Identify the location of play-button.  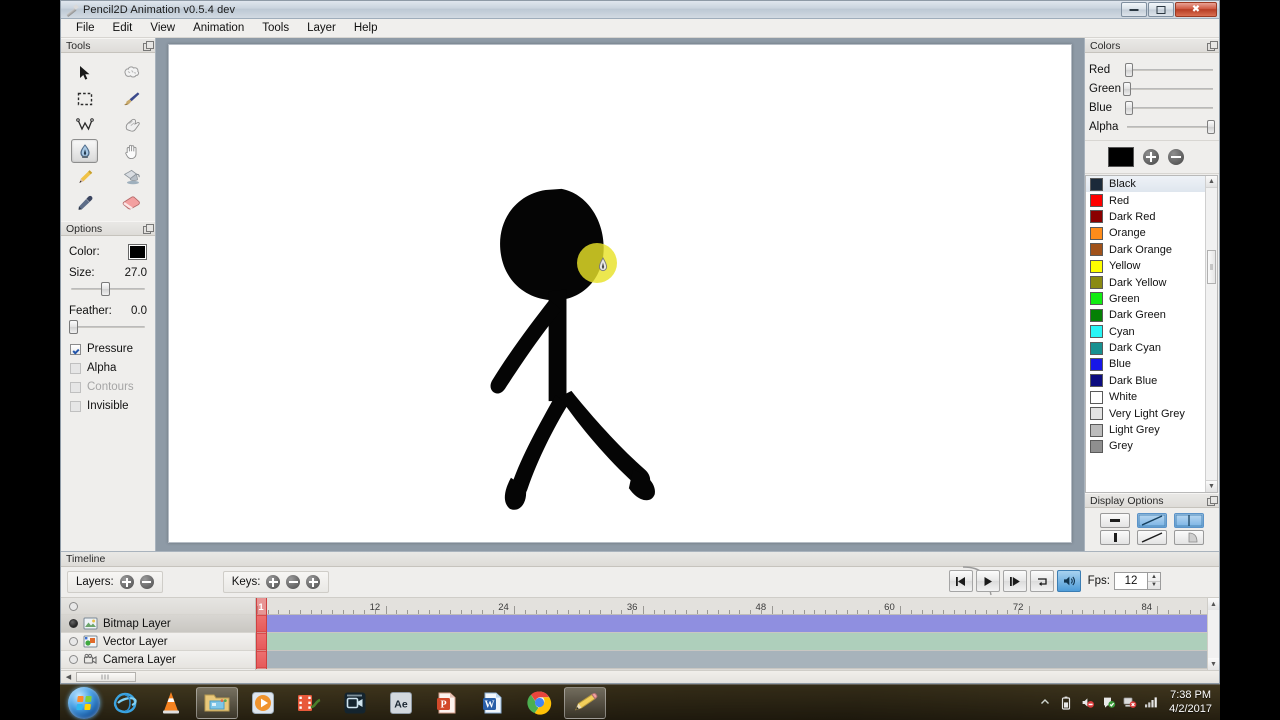
(987, 581).